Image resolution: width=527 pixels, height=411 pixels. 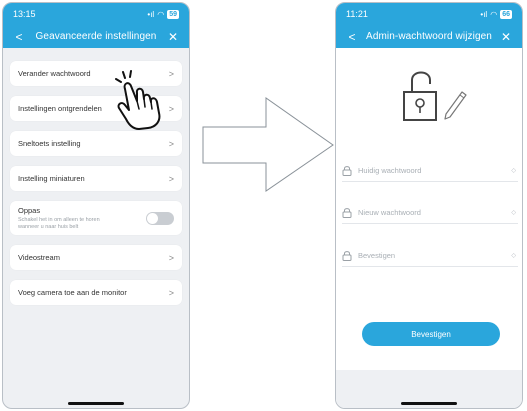 I want to click on videostream-item: Videostream >, so click(x=96, y=257).